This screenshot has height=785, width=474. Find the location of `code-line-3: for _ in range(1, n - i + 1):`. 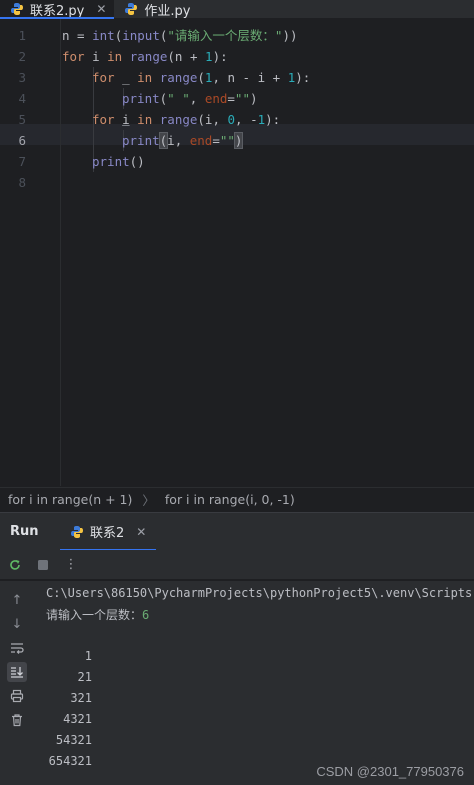

code-line-3: for _ in range(1, n - i + 1): is located at coordinates (201, 77).